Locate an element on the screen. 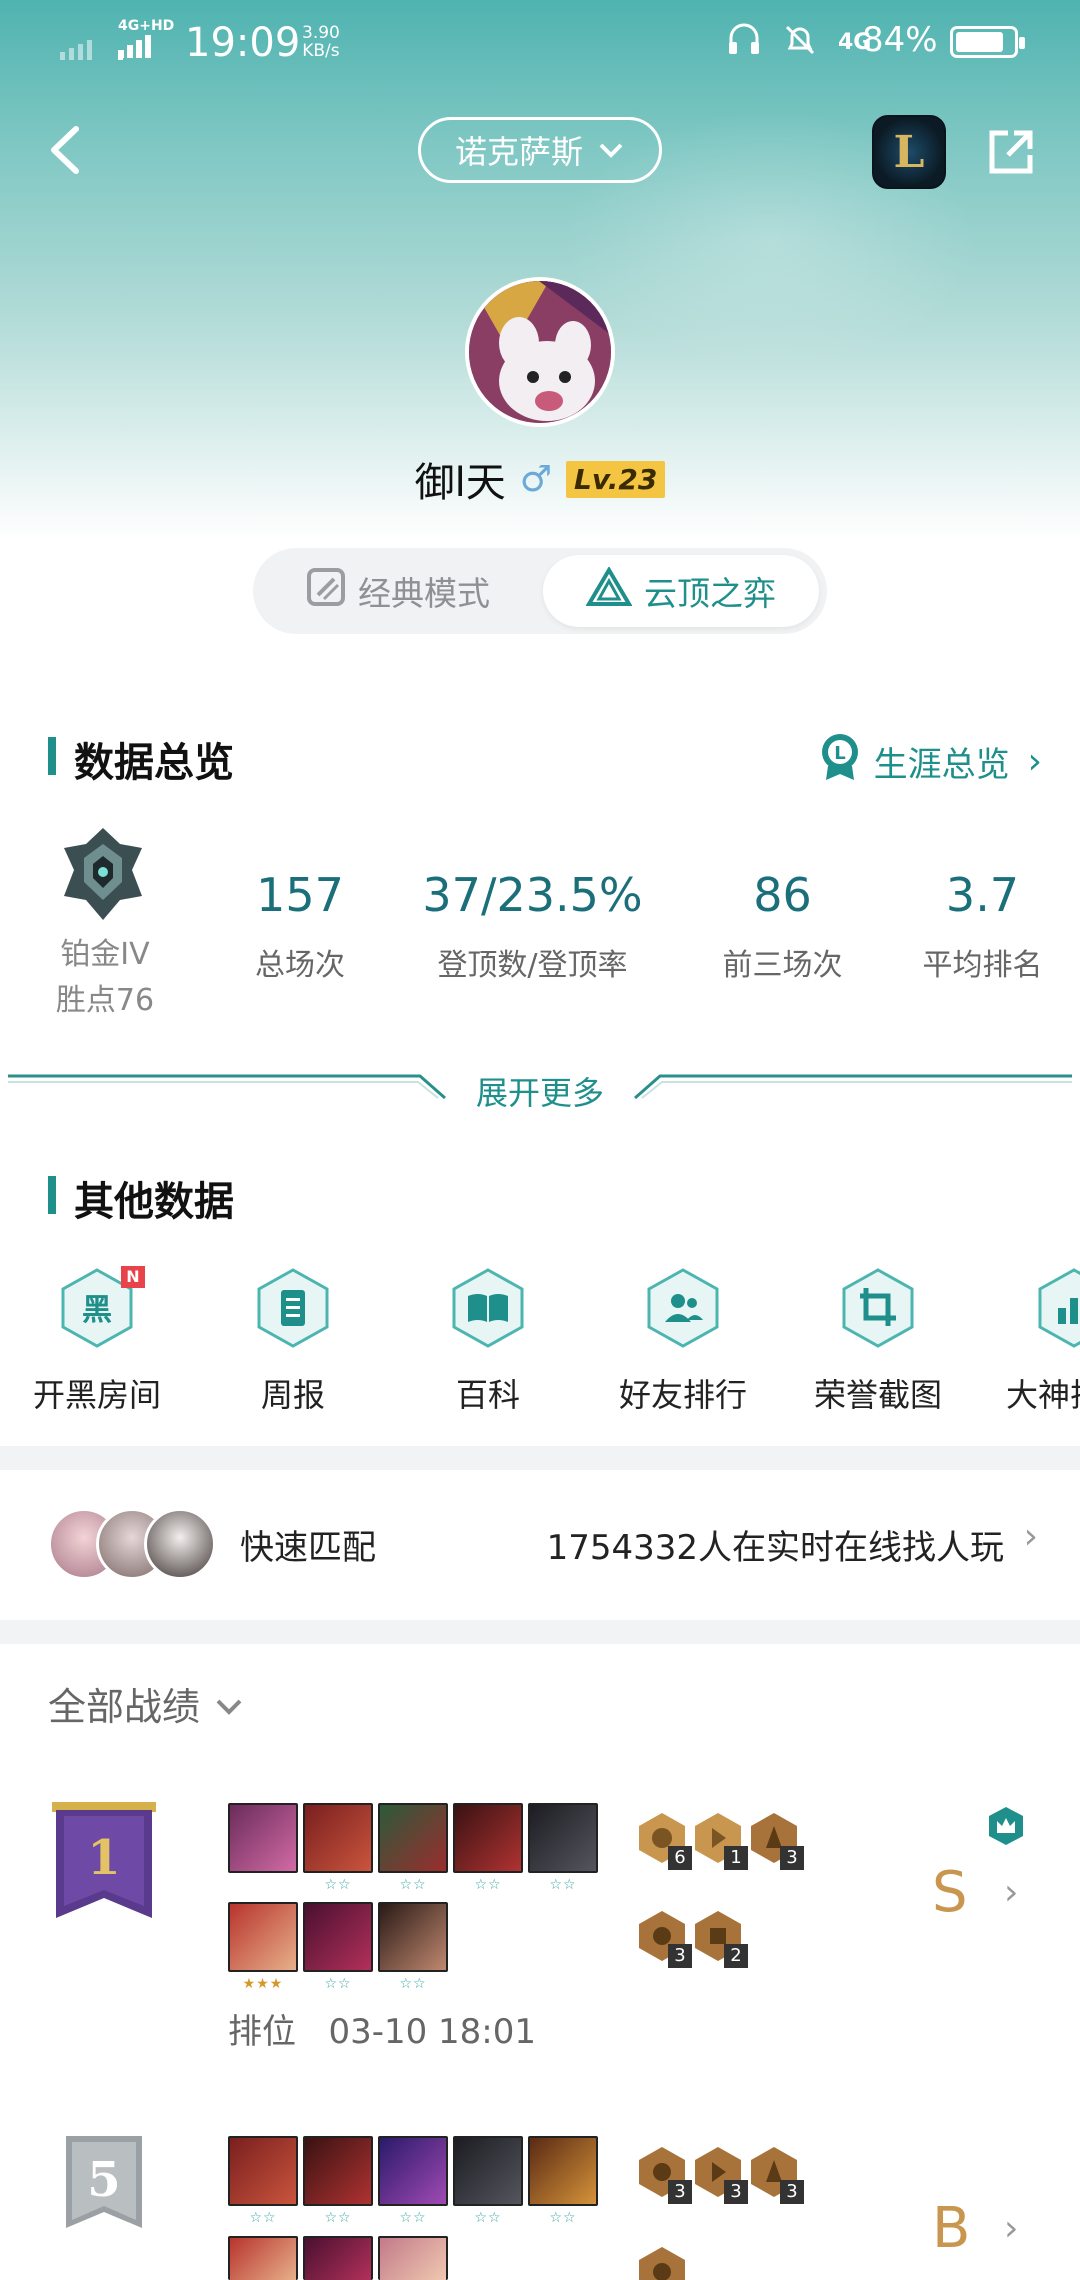 This screenshot has height=2280, width=1080. battery-percent: 84% is located at coordinates (900, 40).